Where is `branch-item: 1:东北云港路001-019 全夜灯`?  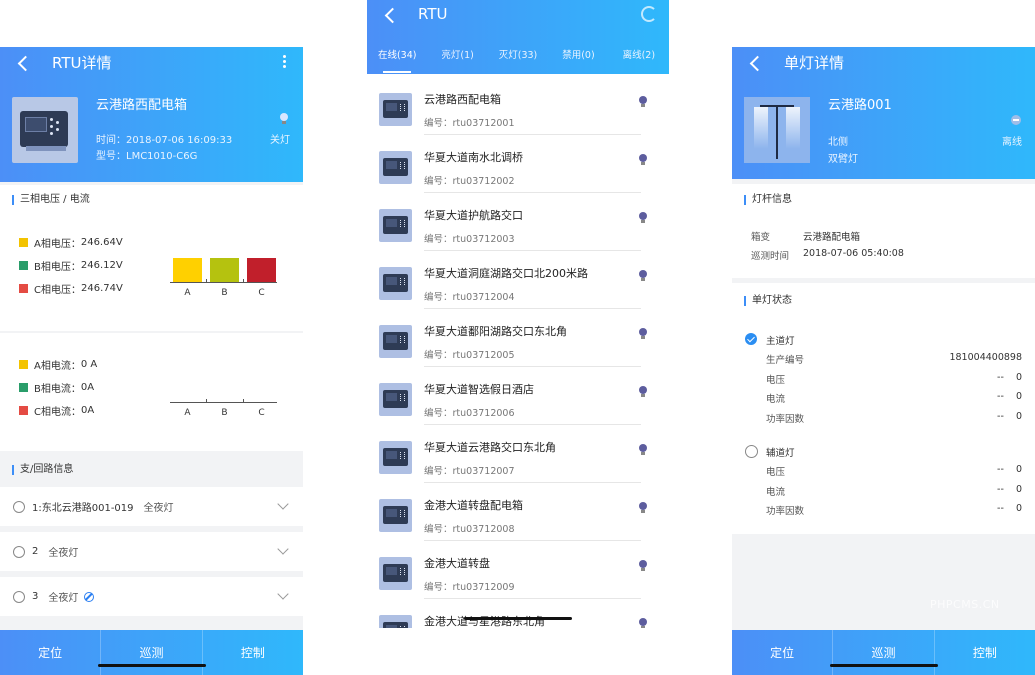 branch-item: 1:东北云港路001-019 全夜灯 is located at coordinates (151, 506).